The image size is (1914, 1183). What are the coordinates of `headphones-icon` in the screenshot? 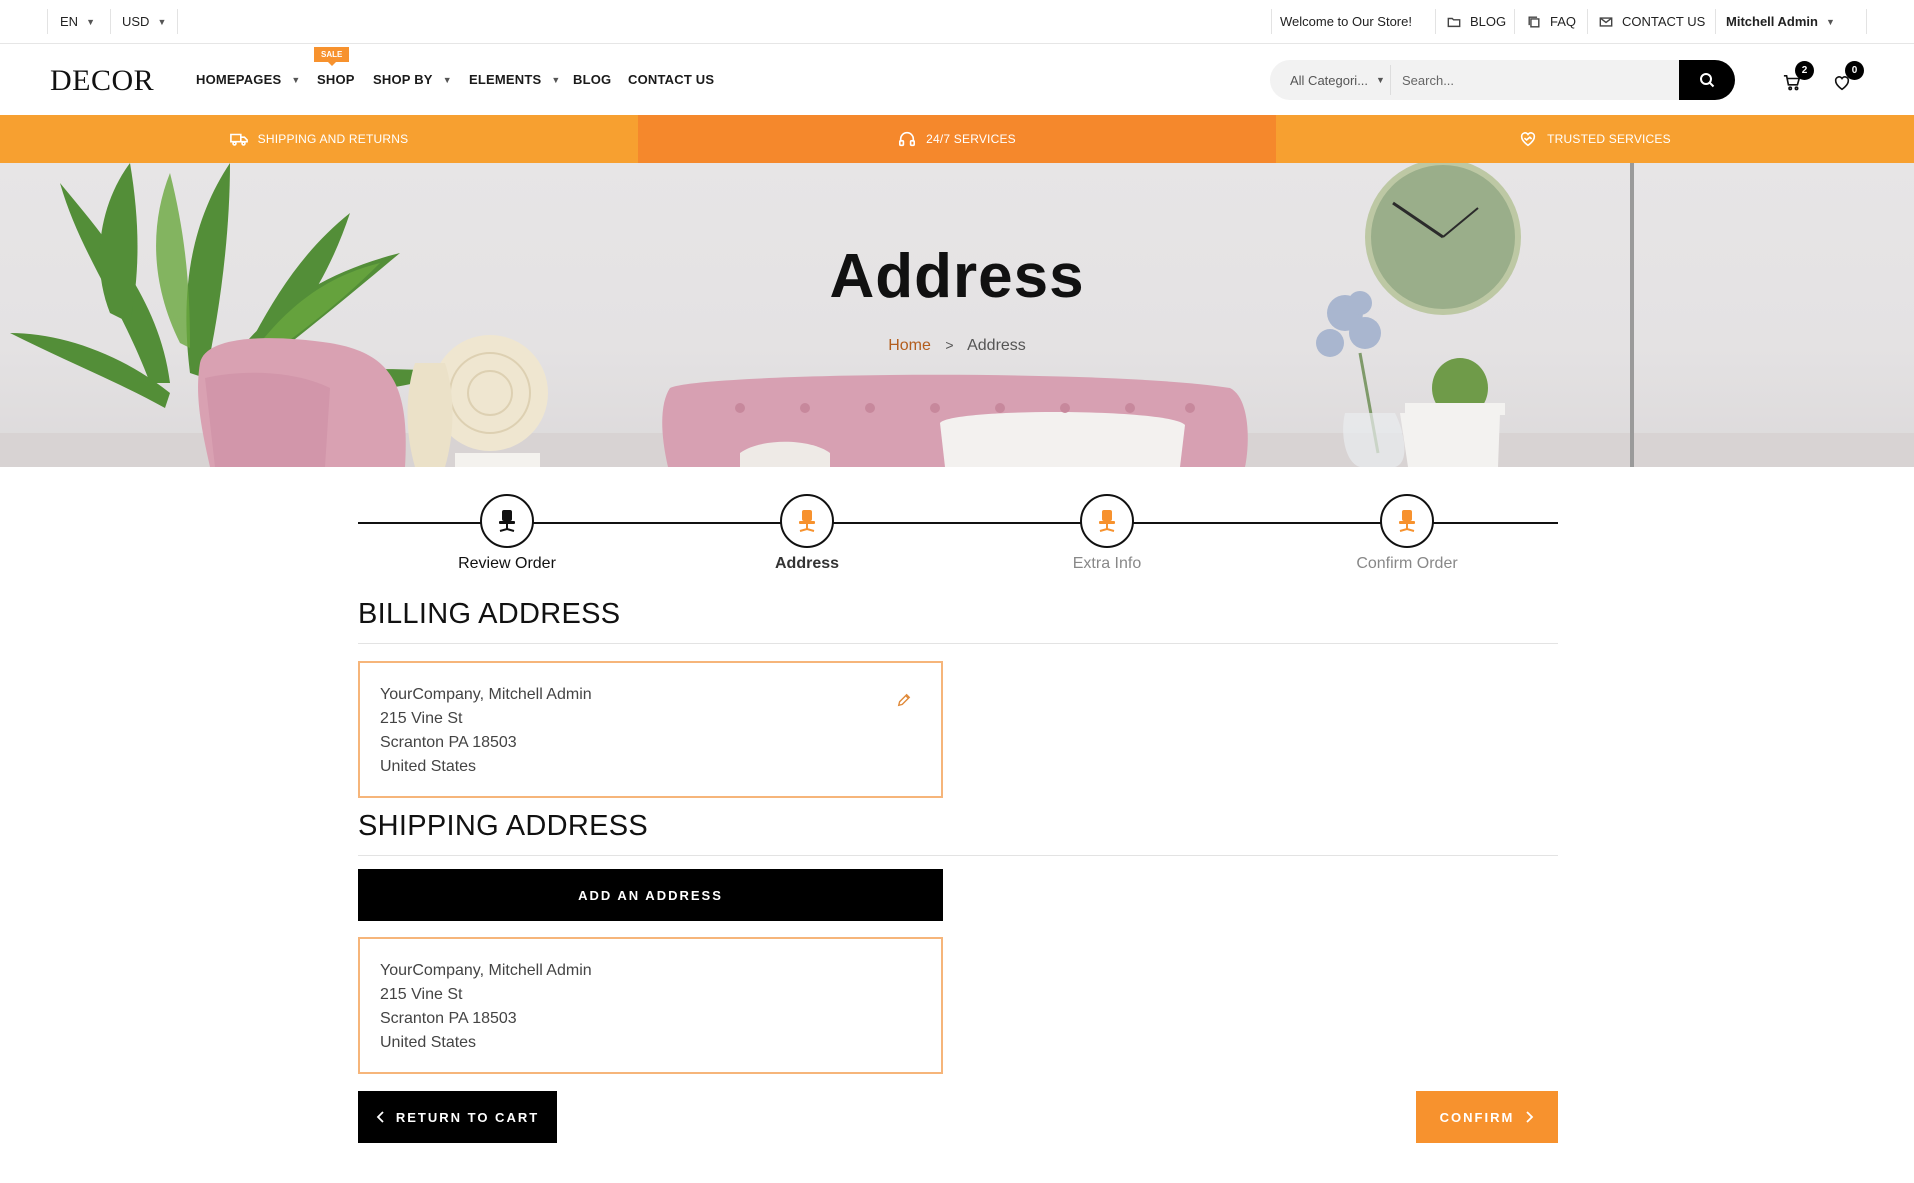 It's located at (907, 139).